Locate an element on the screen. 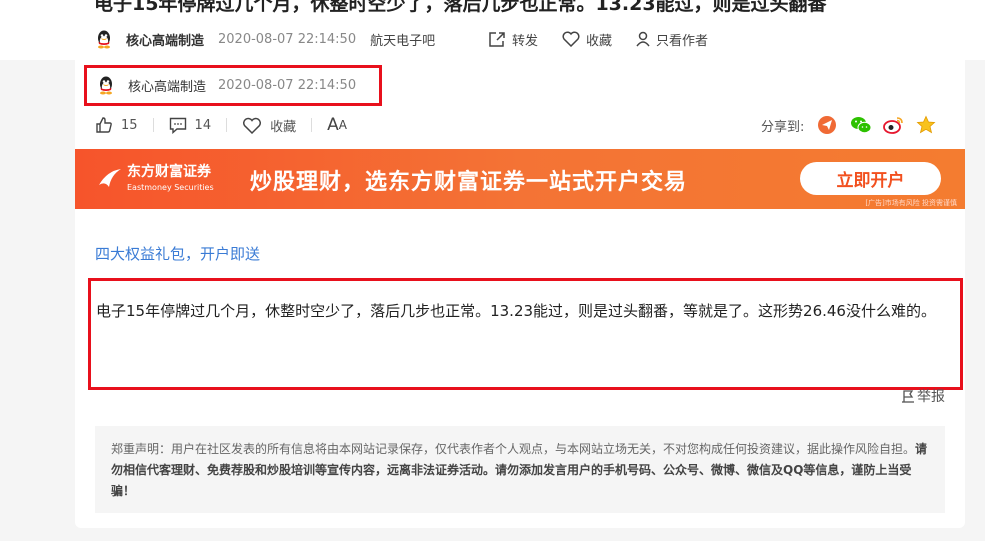  share-label: 转发 is located at coordinates (525, 41).